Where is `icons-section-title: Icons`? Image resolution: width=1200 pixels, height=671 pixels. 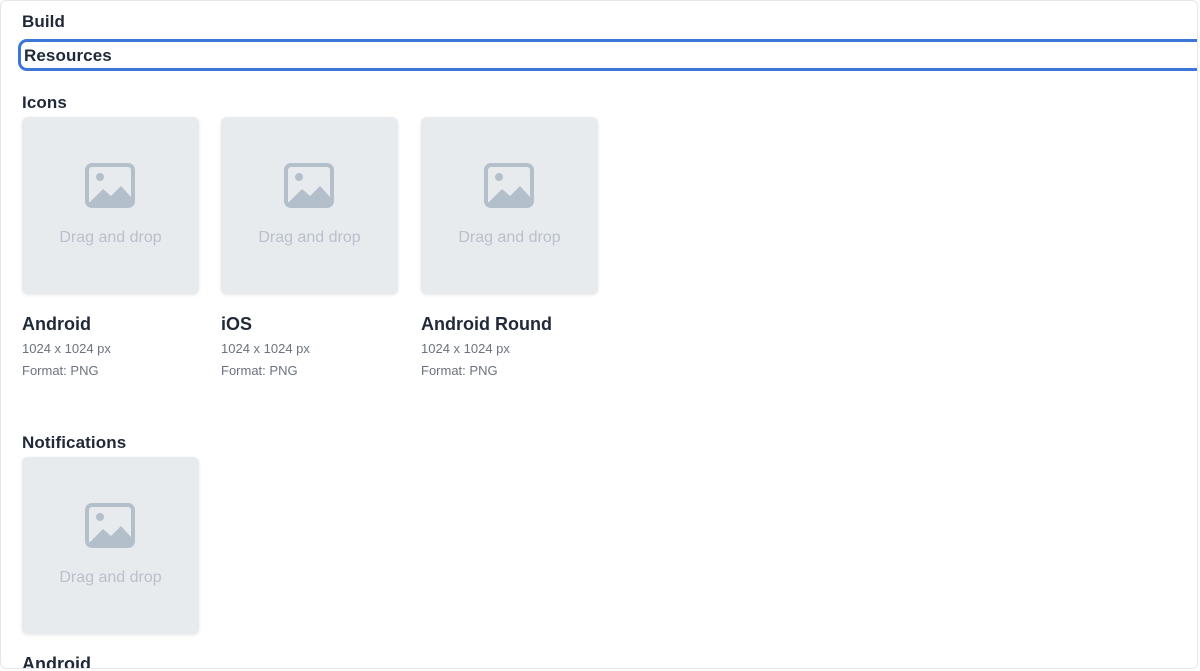 icons-section-title: Icons is located at coordinates (44, 102).